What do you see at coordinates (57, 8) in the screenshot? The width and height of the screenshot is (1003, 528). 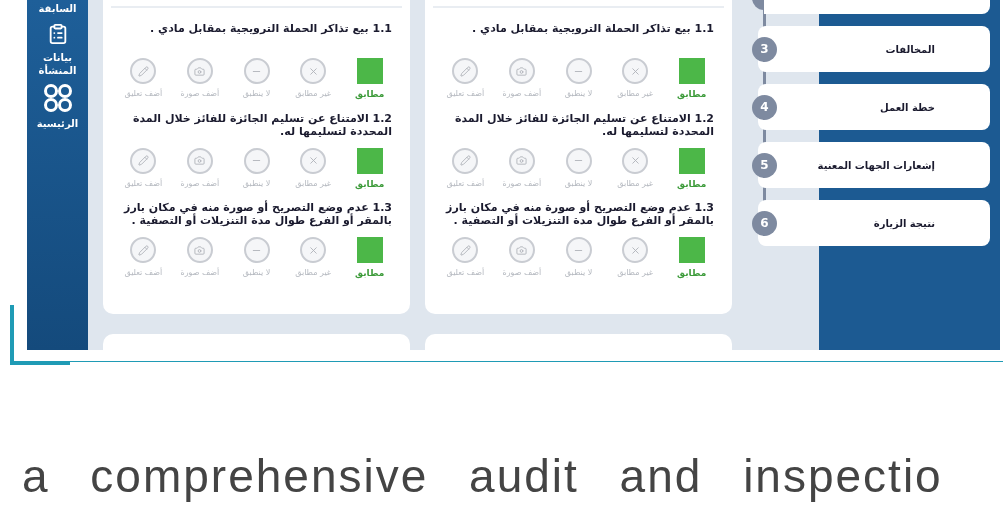 I see `sidebar-item: السابقة` at bounding box center [57, 8].